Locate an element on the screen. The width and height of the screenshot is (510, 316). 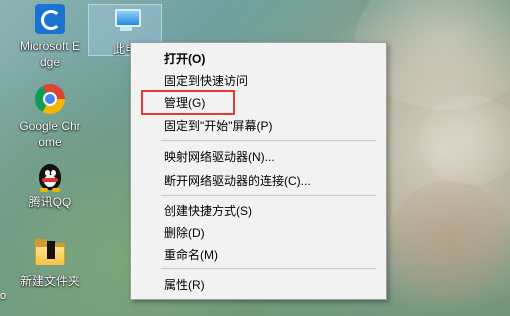
menu-item-pin-start: 固定到"开始"屏幕(P) is located at coordinates (218, 126).